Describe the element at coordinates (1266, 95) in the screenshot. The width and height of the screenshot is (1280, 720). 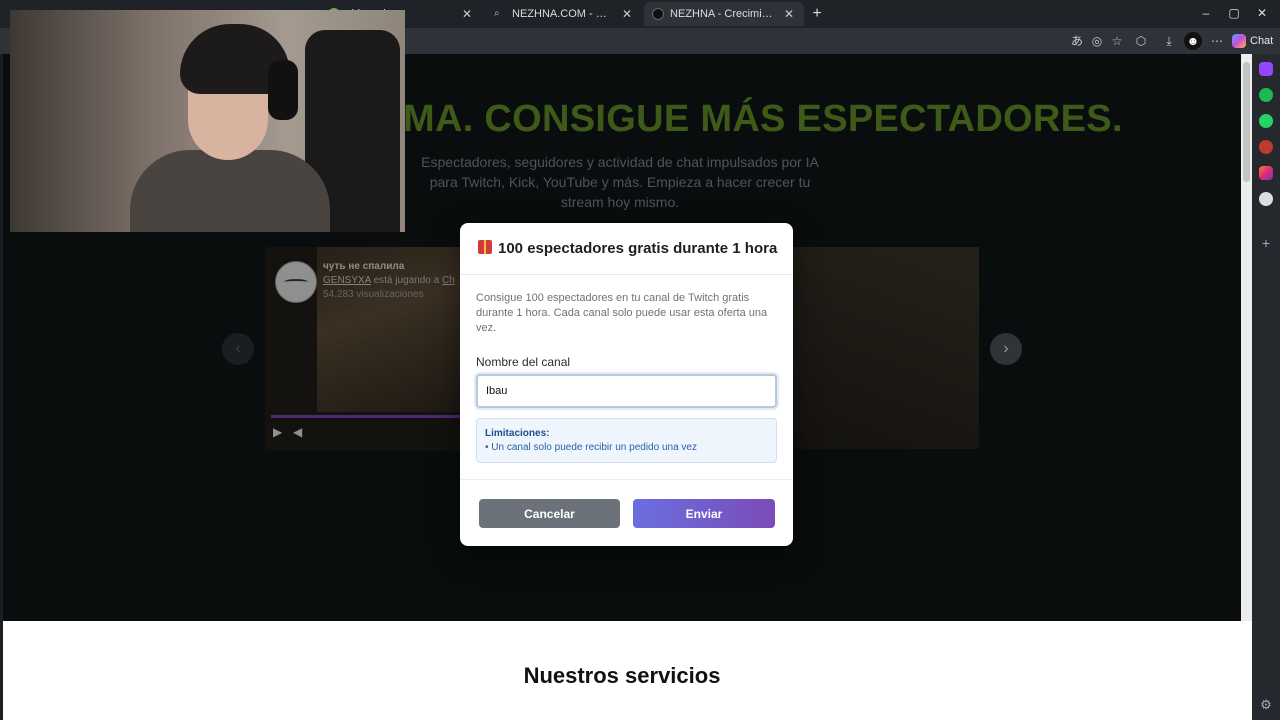
I see `spotify-icon` at that location.